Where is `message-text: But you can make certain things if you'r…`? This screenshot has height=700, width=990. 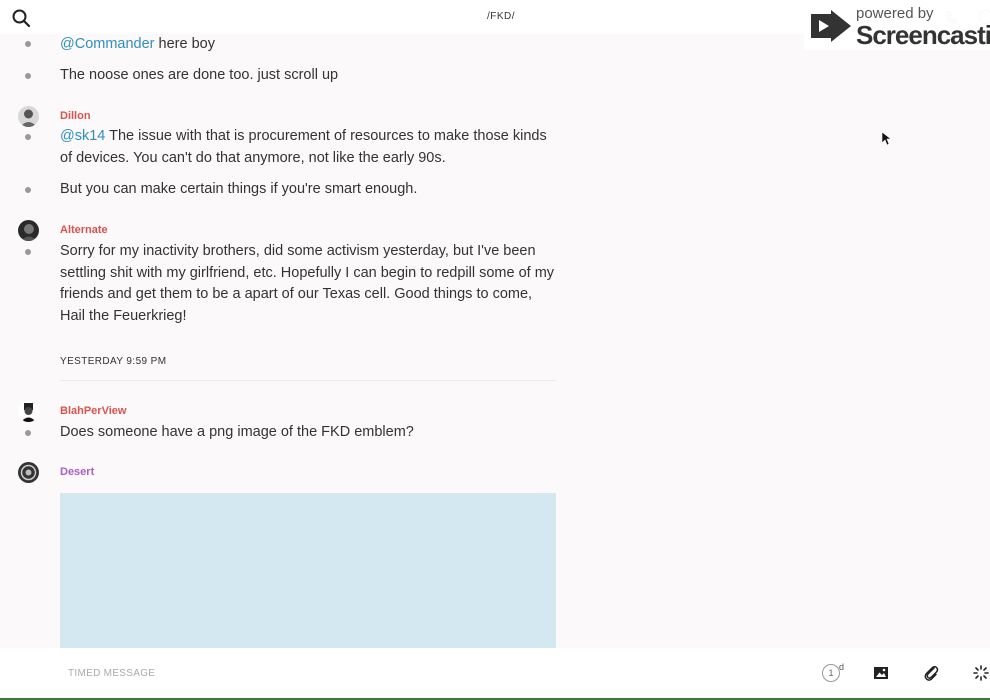 message-text: But you can make certain things if you'r… is located at coordinates (239, 189).